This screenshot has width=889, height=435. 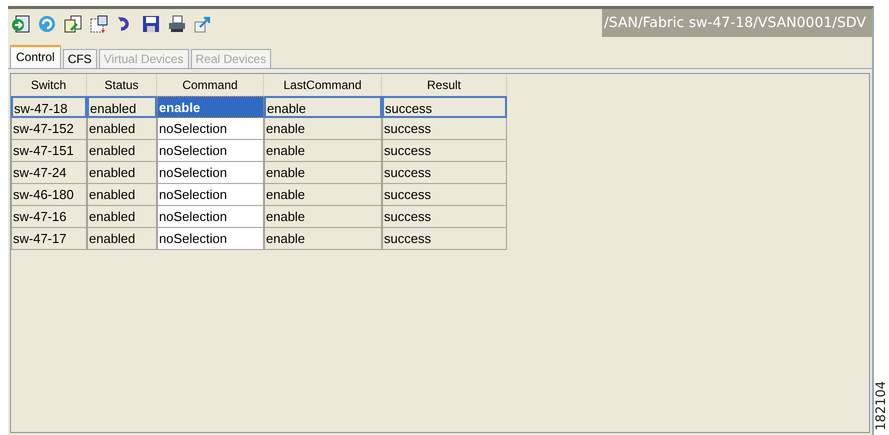 What do you see at coordinates (49, 151) in the screenshot?
I see `table-cell: sw-47-151` at bounding box center [49, 151].